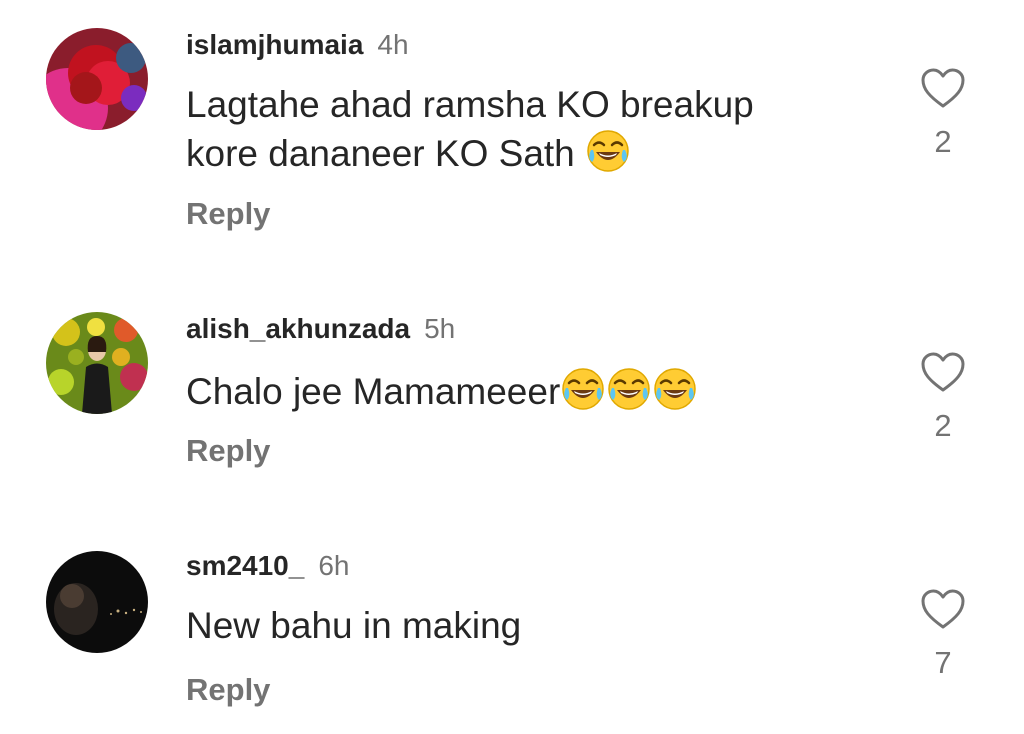 The width and height of the screenshot is (1024, 734). I want to click on username: sm2410_, so click(245, 565).